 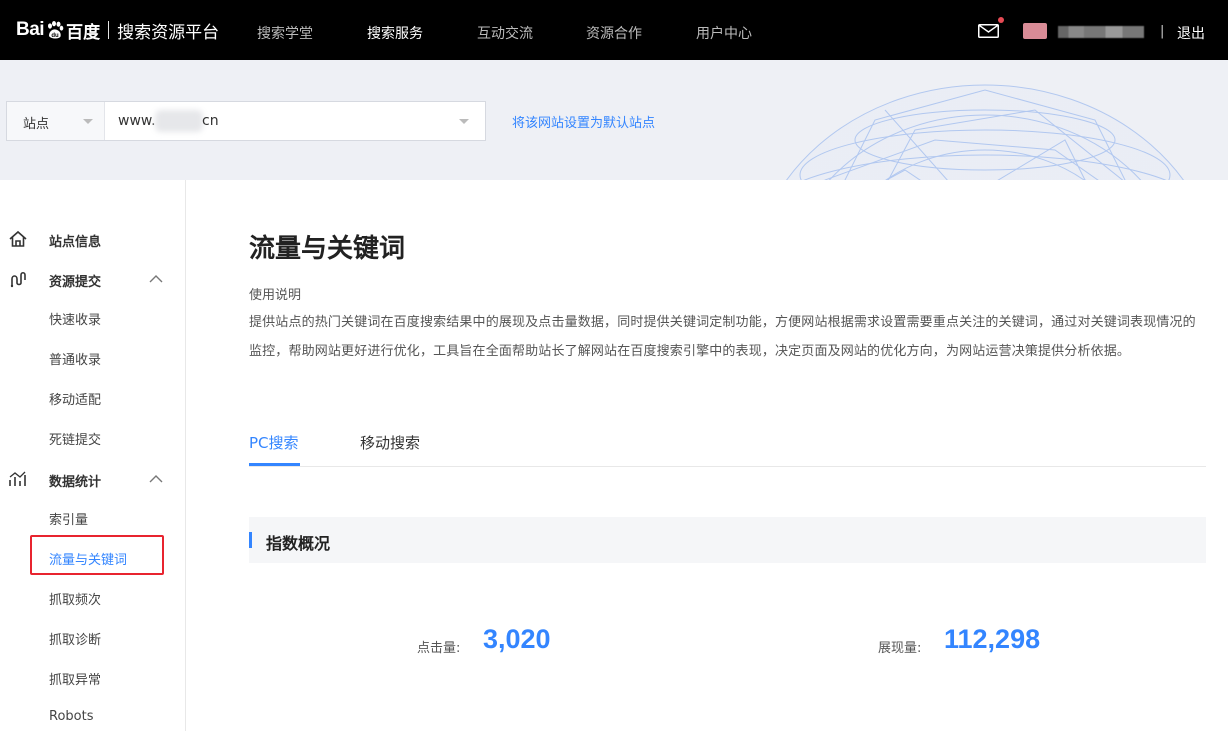 I want to click on sidebar-group-label: 数据统计, so click(x=75, y=482).